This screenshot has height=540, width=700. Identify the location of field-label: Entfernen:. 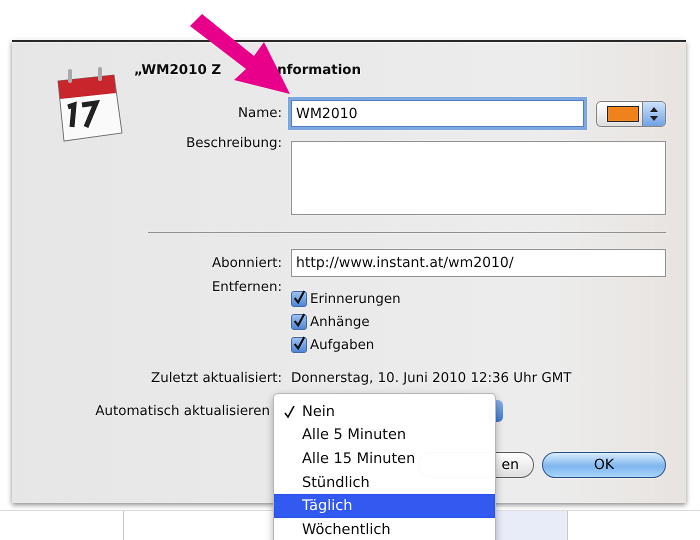
(246, 287).